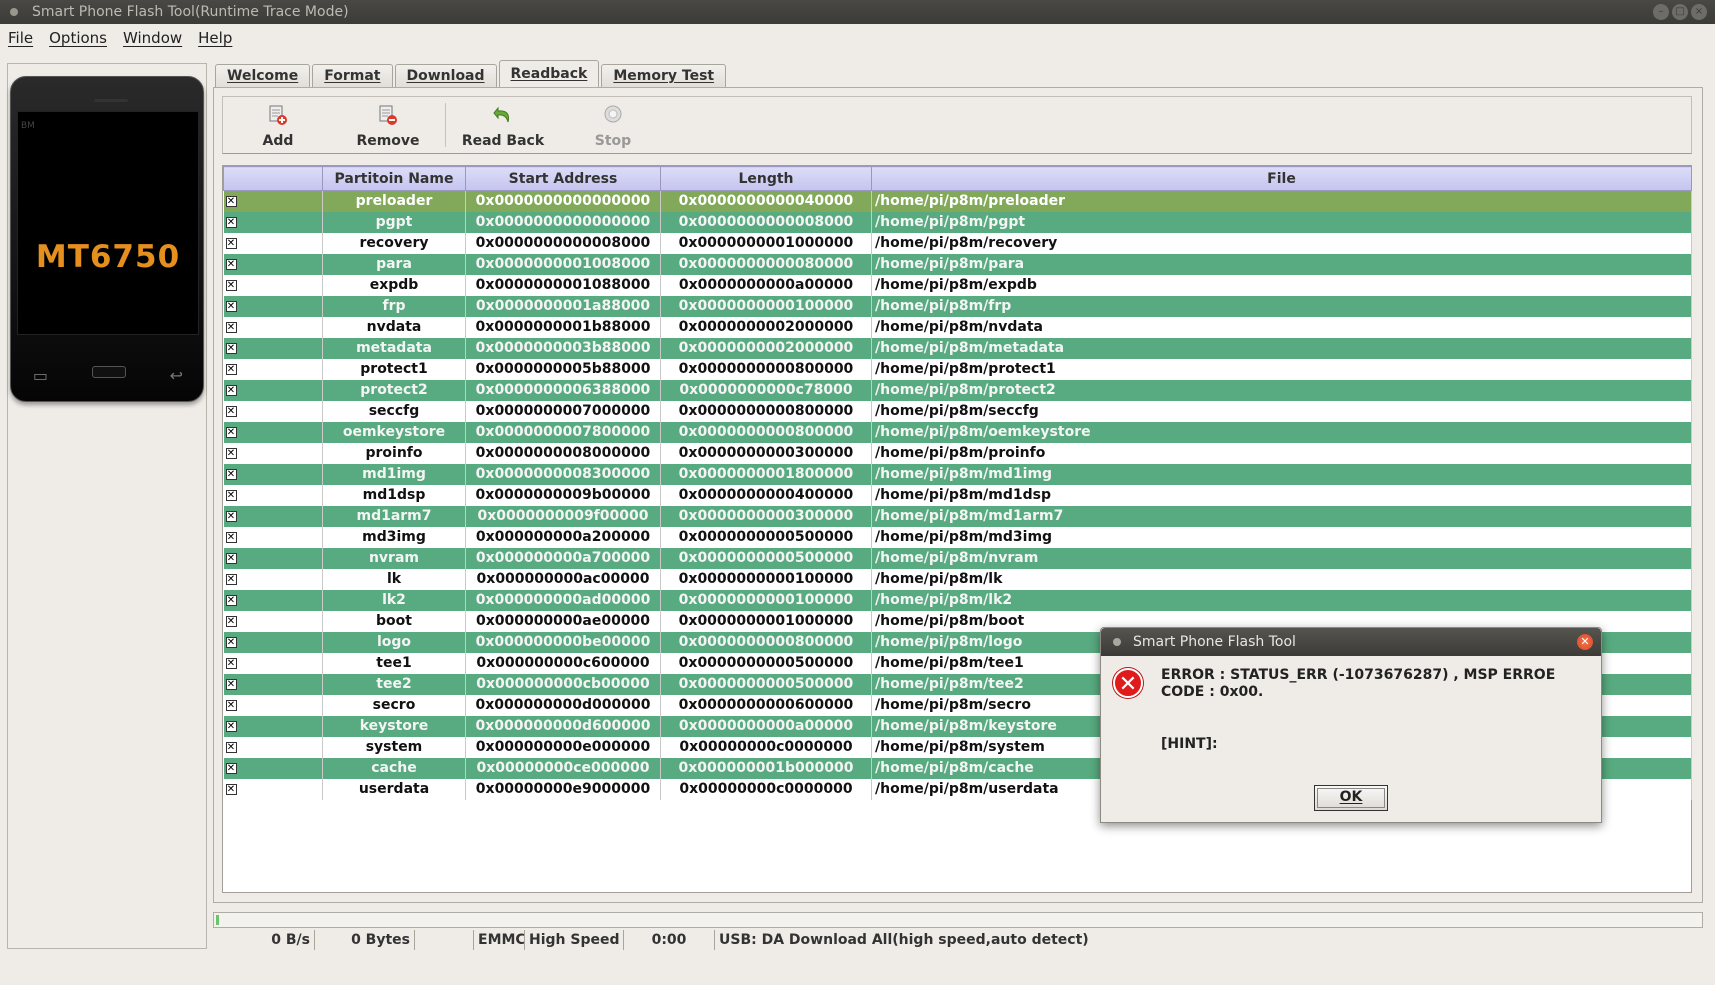 This screenshot has height=985, width=1715. What do you see at coordinates (1281, 516) in the screenshot?
I see `file-cell: /home/pi/p8m/md1arm7` at bounding box center [1281, 516].